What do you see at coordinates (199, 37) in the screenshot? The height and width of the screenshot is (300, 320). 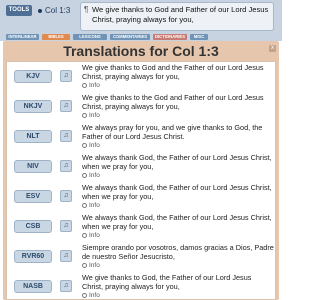 I see `tab-misc: MISC` at bounding box center [199, 37].